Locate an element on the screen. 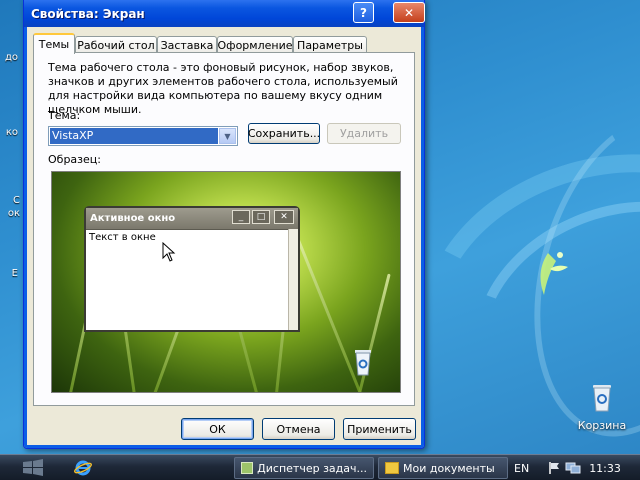 The height and width of the screenshot is (480, 640). task-manager-icon is located at coordinates (247, 468).